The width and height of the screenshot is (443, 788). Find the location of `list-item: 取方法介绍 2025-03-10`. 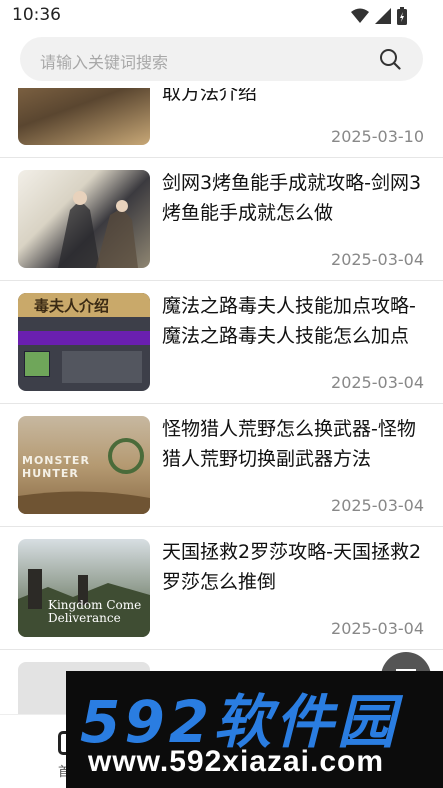

list-item: 取方法介绍 2025-03-10 is located at coordinates (221, 123).